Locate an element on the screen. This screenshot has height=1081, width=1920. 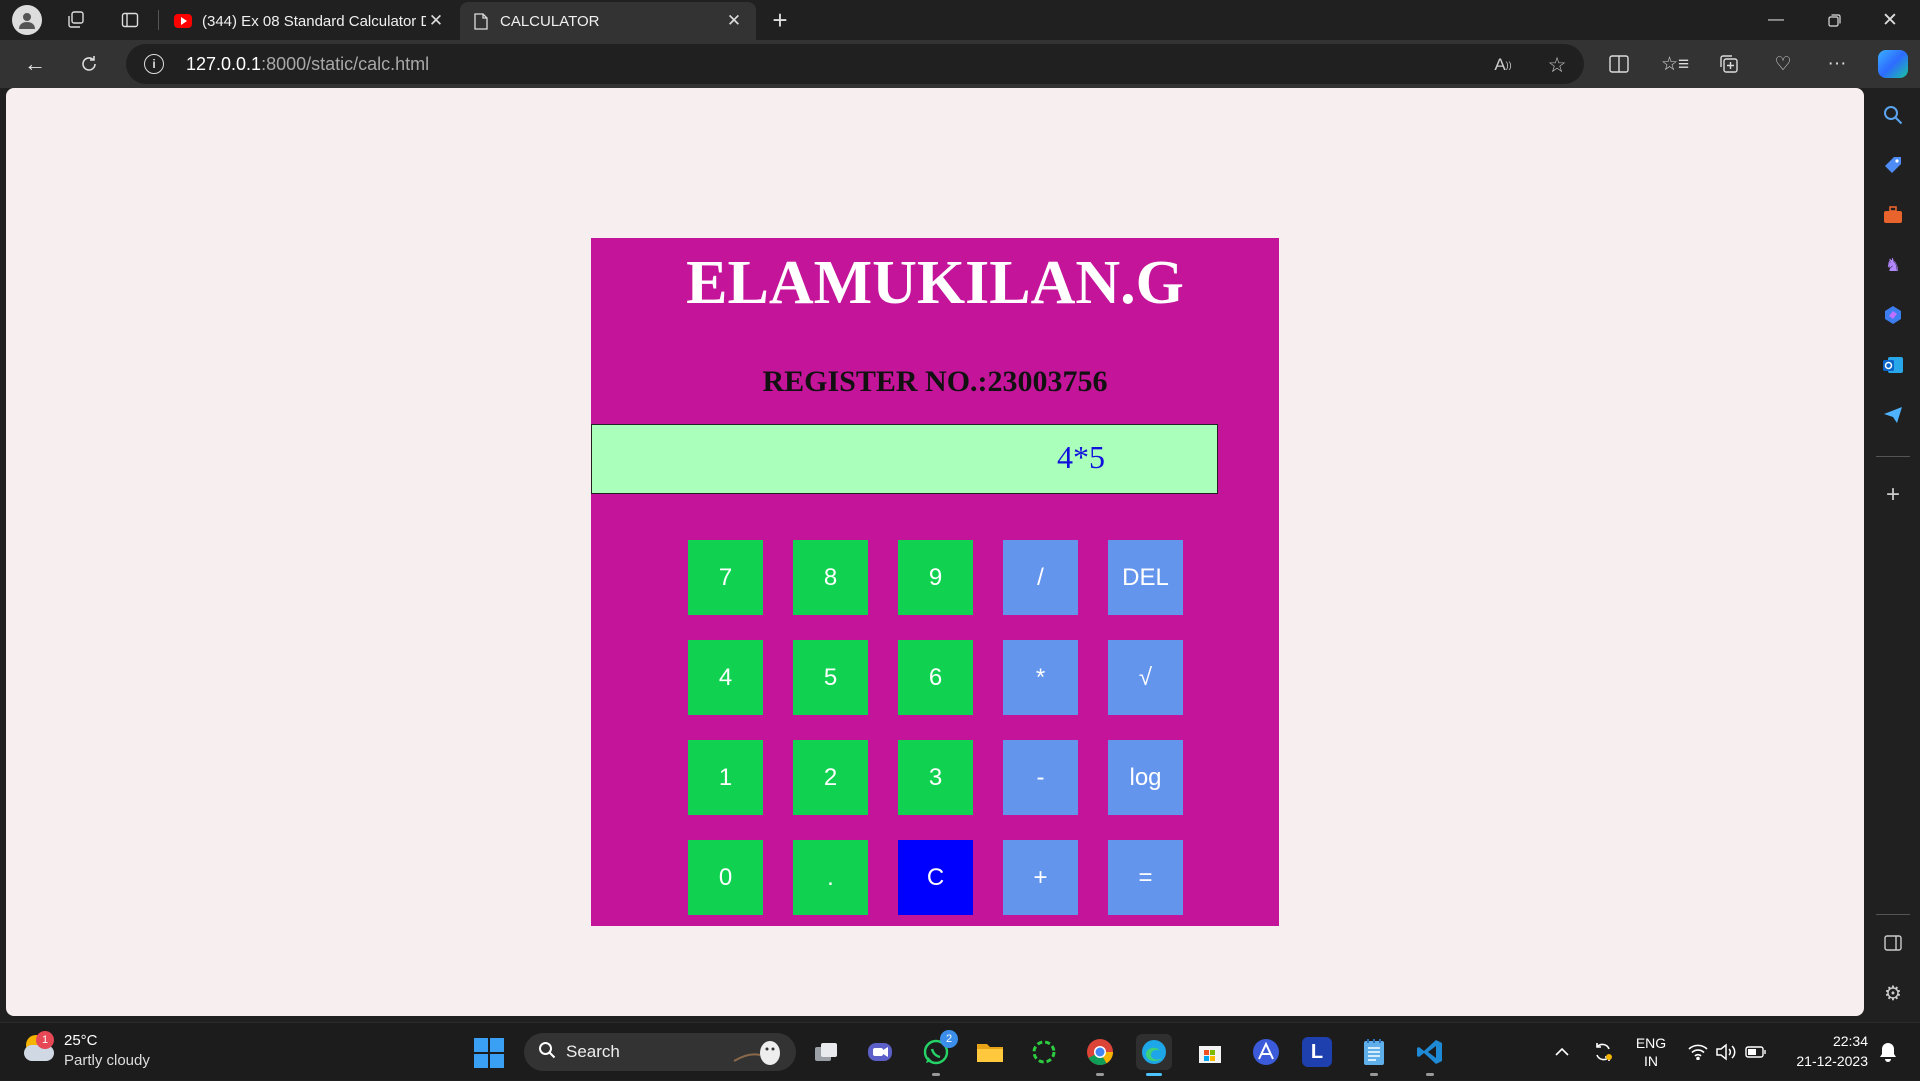
loading-ring-icon is located at coordinates (1044, 1052).